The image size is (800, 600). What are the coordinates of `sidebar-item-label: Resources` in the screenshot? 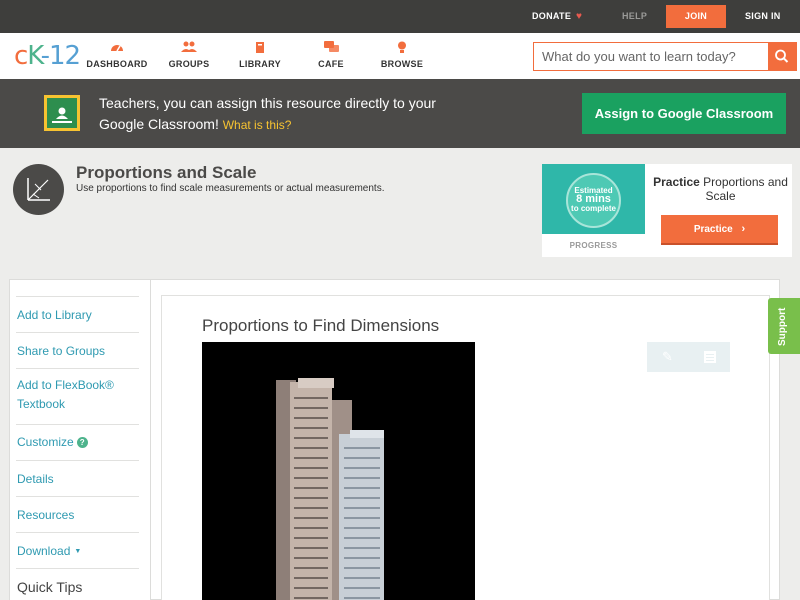 It's located at (46, 515).